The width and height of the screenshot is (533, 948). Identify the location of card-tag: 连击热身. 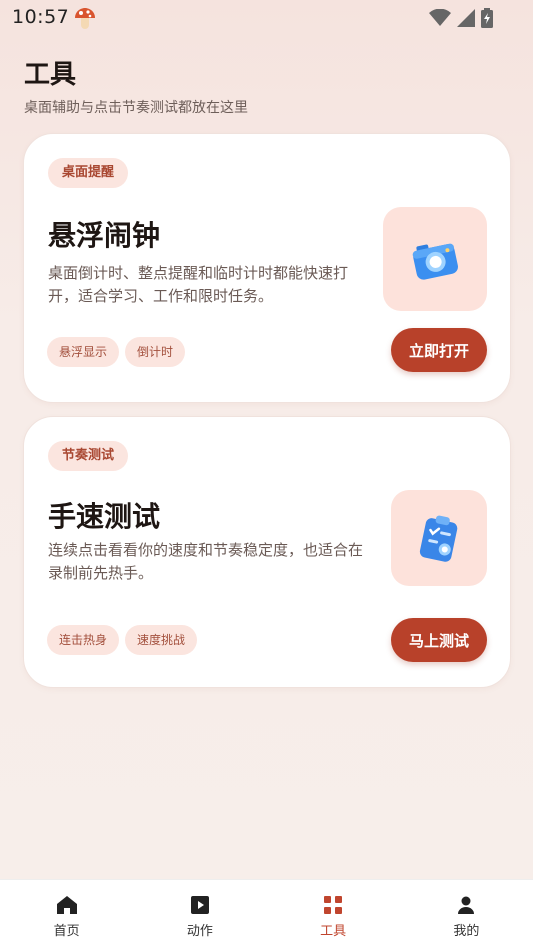
(83, 640).